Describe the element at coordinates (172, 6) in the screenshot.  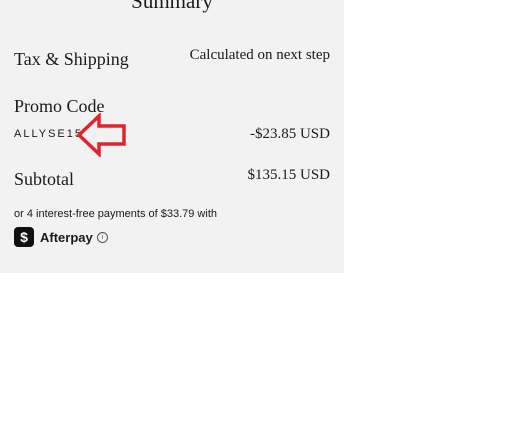
I see `summary-heading: Summary` at that location.